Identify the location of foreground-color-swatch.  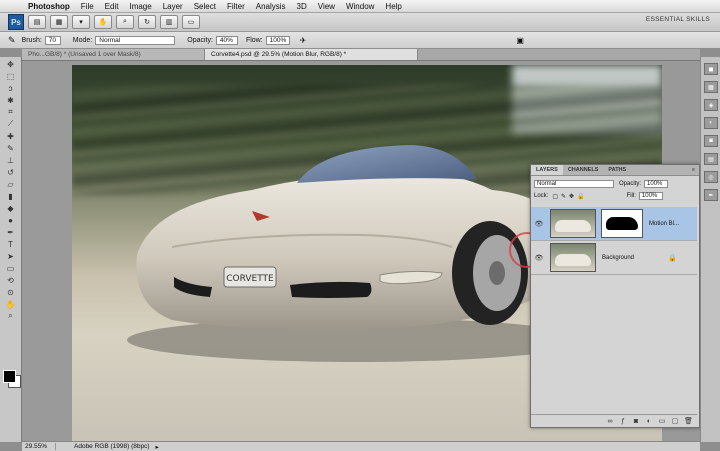
(9, 376).